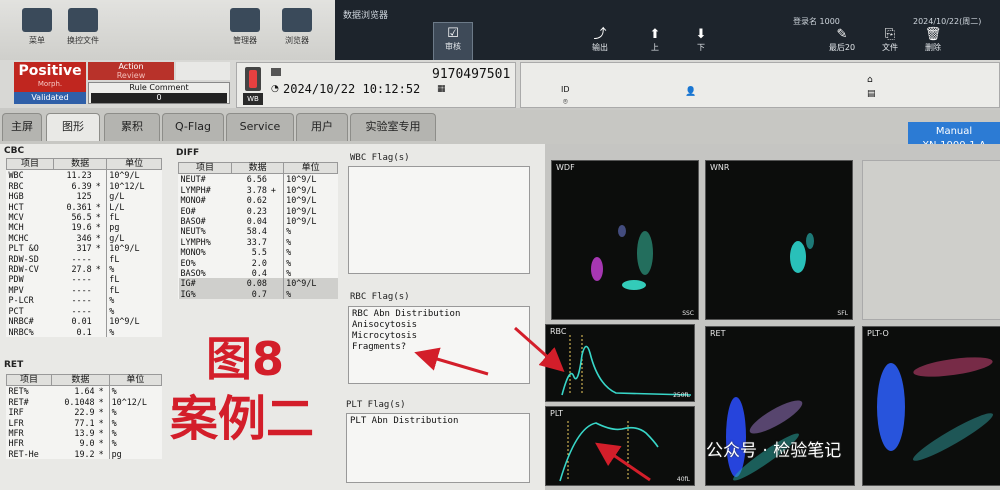 The height and width of the screenshot is (490, 1000). What do you see at coordinates (84, 237) in the screenshot?
I see `param-value: 346` at bounding box center [84, 237].